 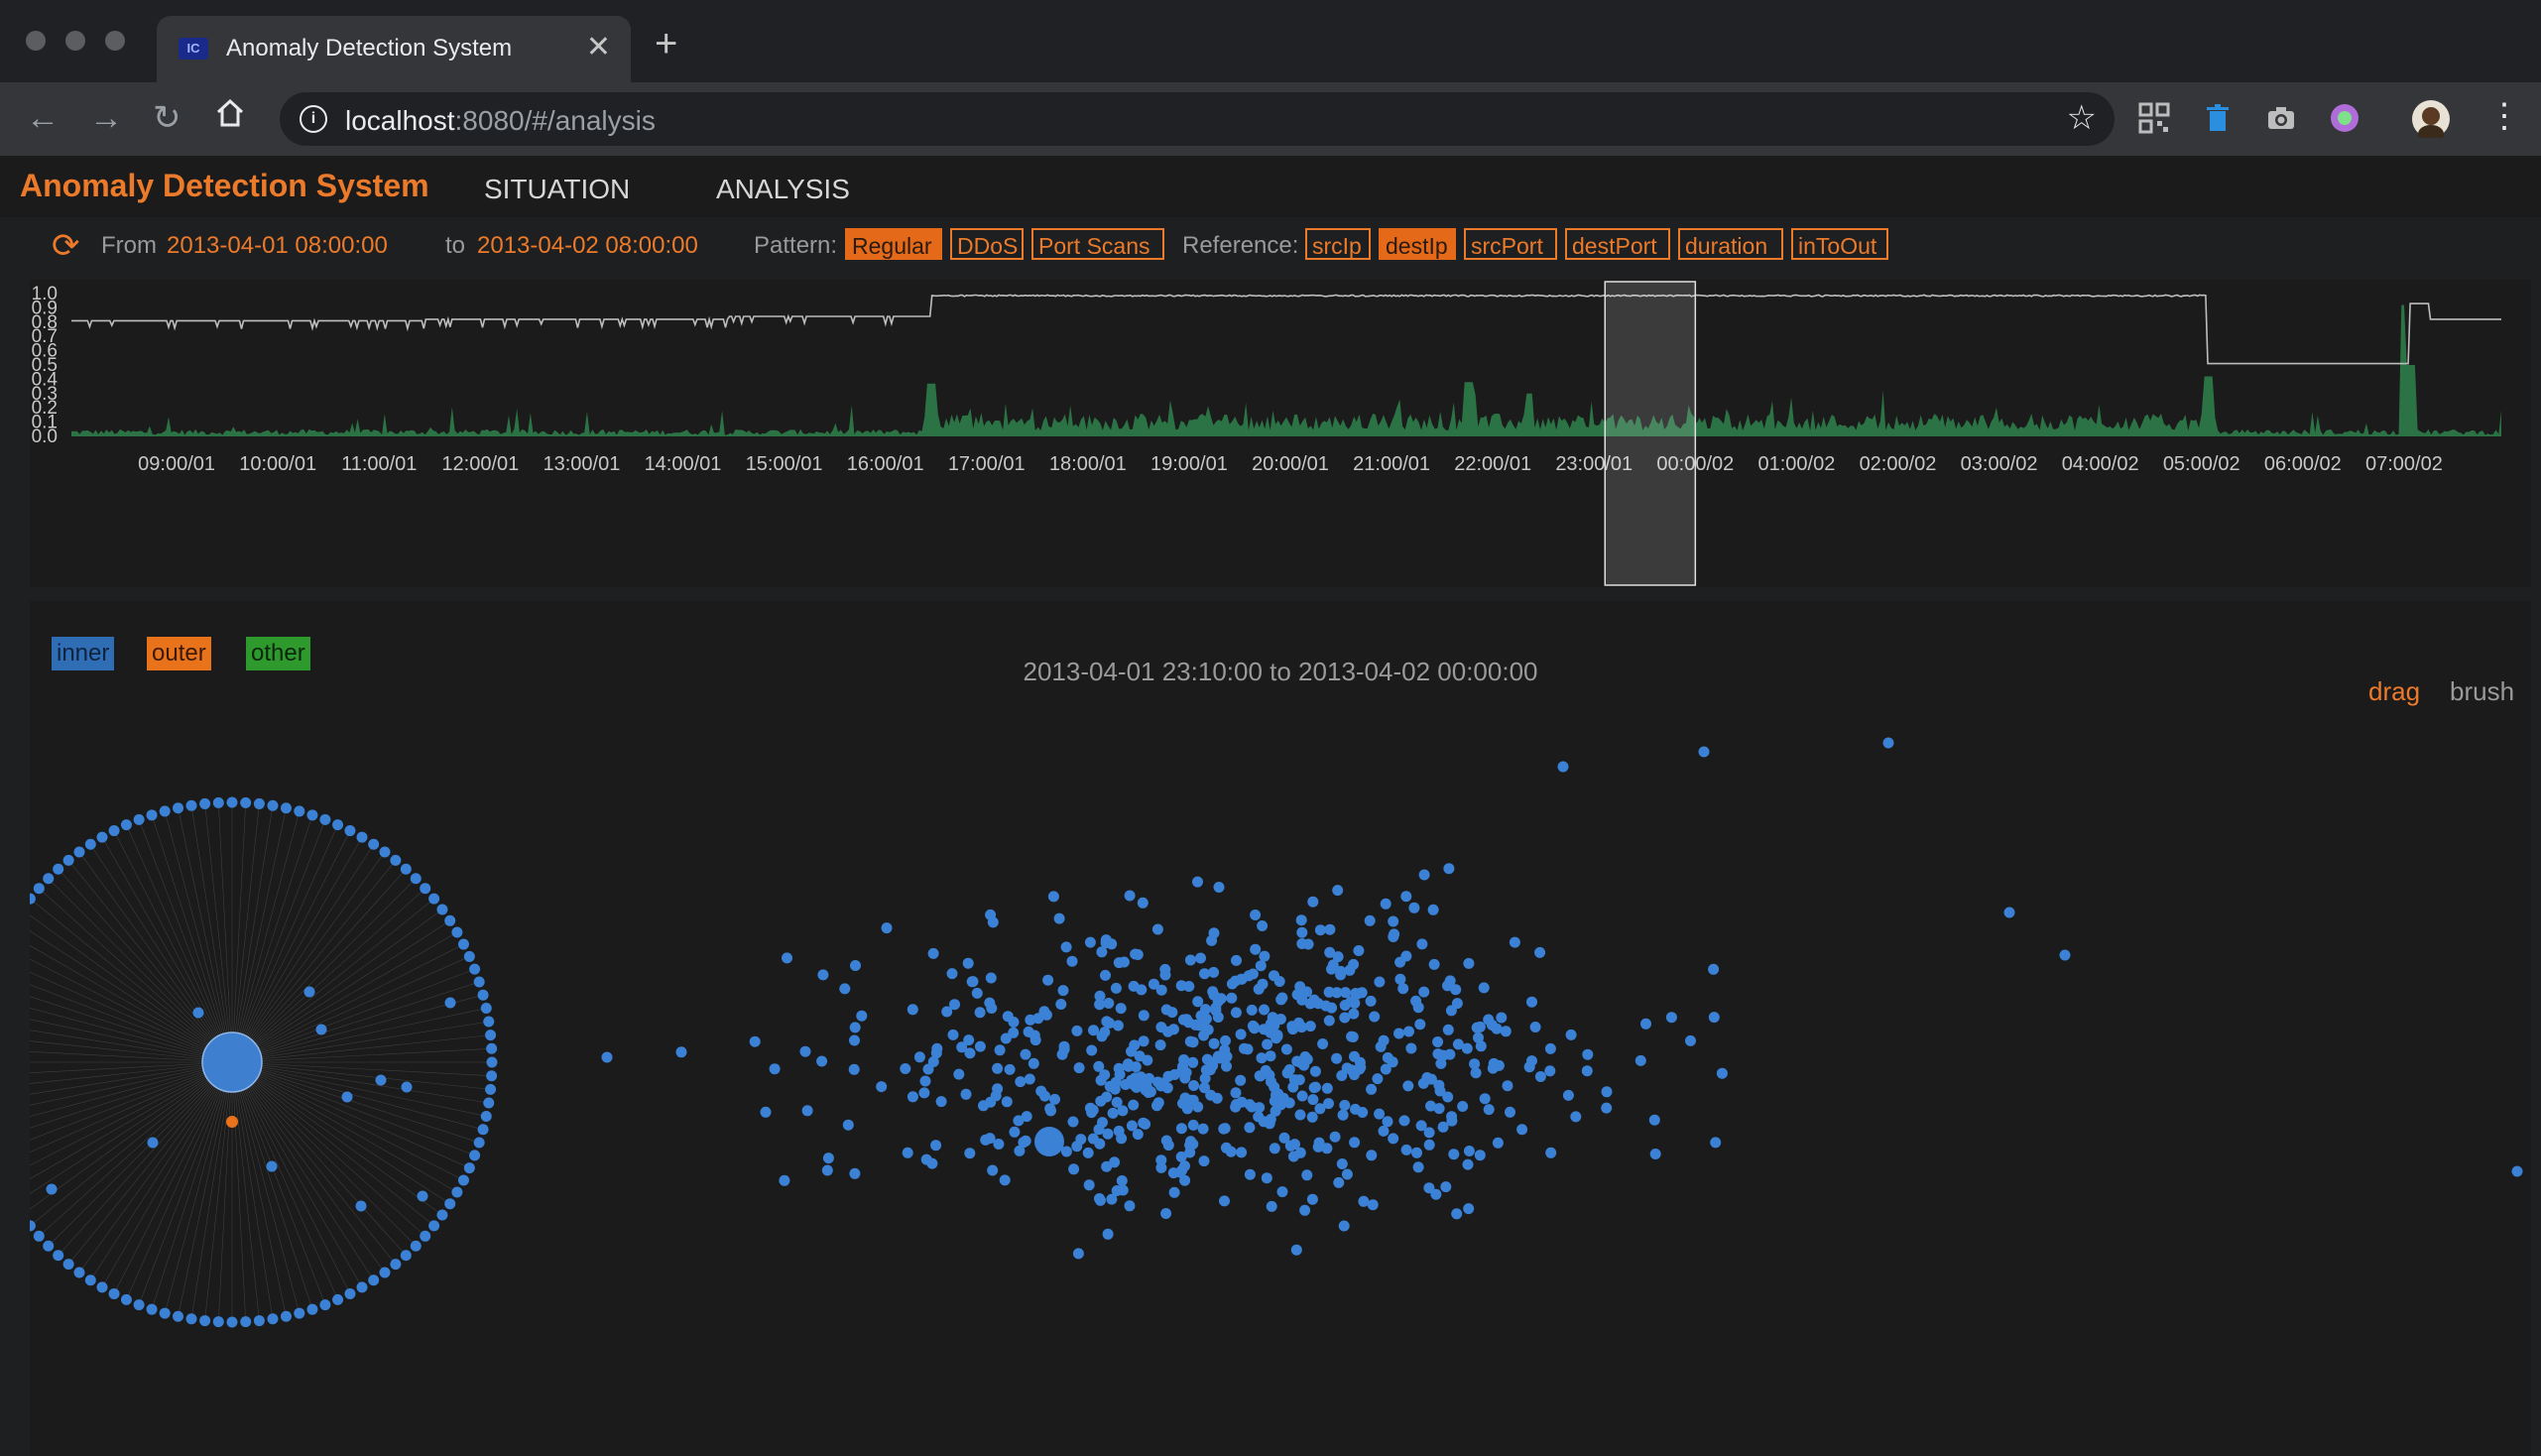 I want to click on pattern-port-scans: Port Scans, so click(x=1097, y=244).